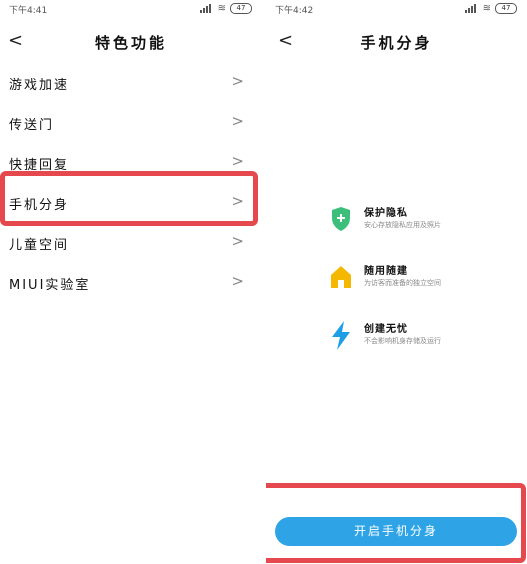  I want to click on shield-plus-icon, so click(341, 219).